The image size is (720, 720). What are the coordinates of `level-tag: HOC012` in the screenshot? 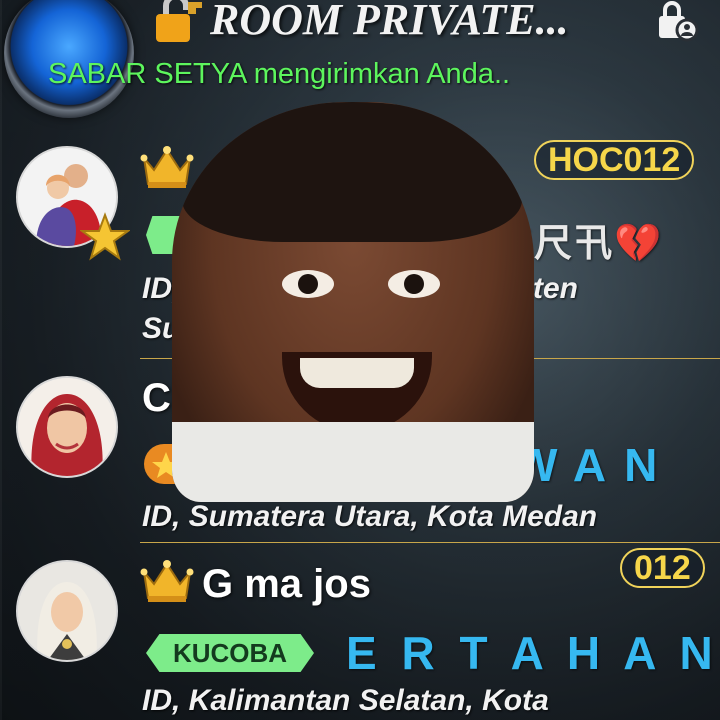 It's located at (614, 160).